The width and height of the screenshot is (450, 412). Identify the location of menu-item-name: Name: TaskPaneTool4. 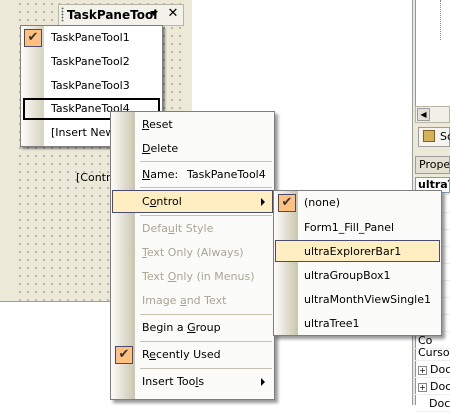
(192, 175).